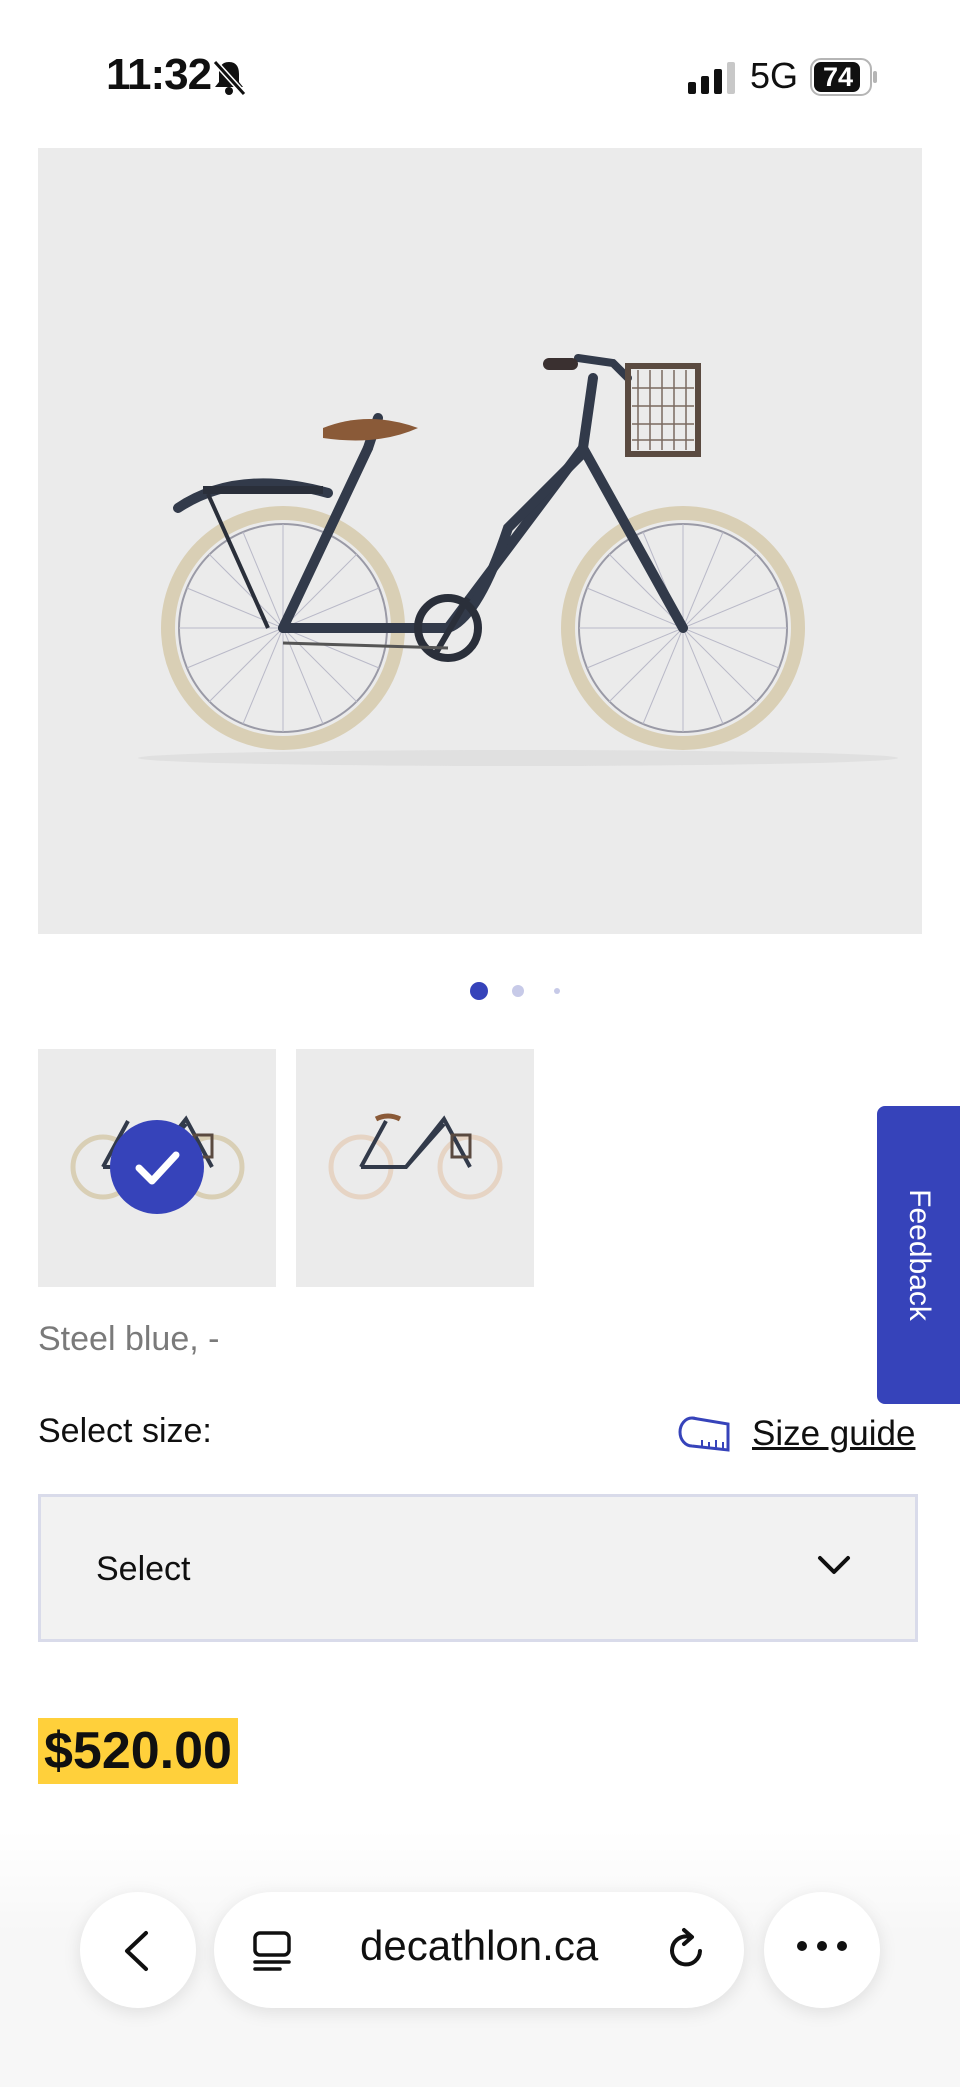 This screenshot has height=2087, width=960. I want to click on bell-slash-icon, so click(229, 78).